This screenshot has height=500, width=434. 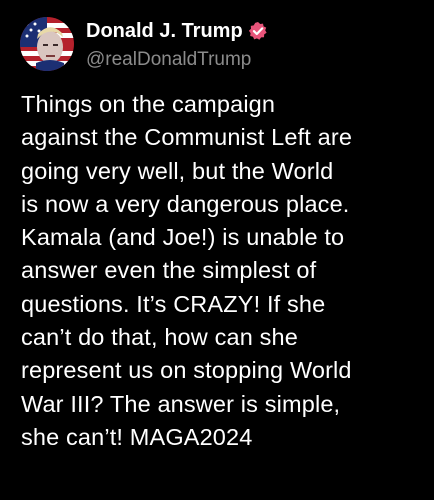 I want to click on post-header: Donald J. Trump @realDonaldTrump, so click(x=144, y=44).